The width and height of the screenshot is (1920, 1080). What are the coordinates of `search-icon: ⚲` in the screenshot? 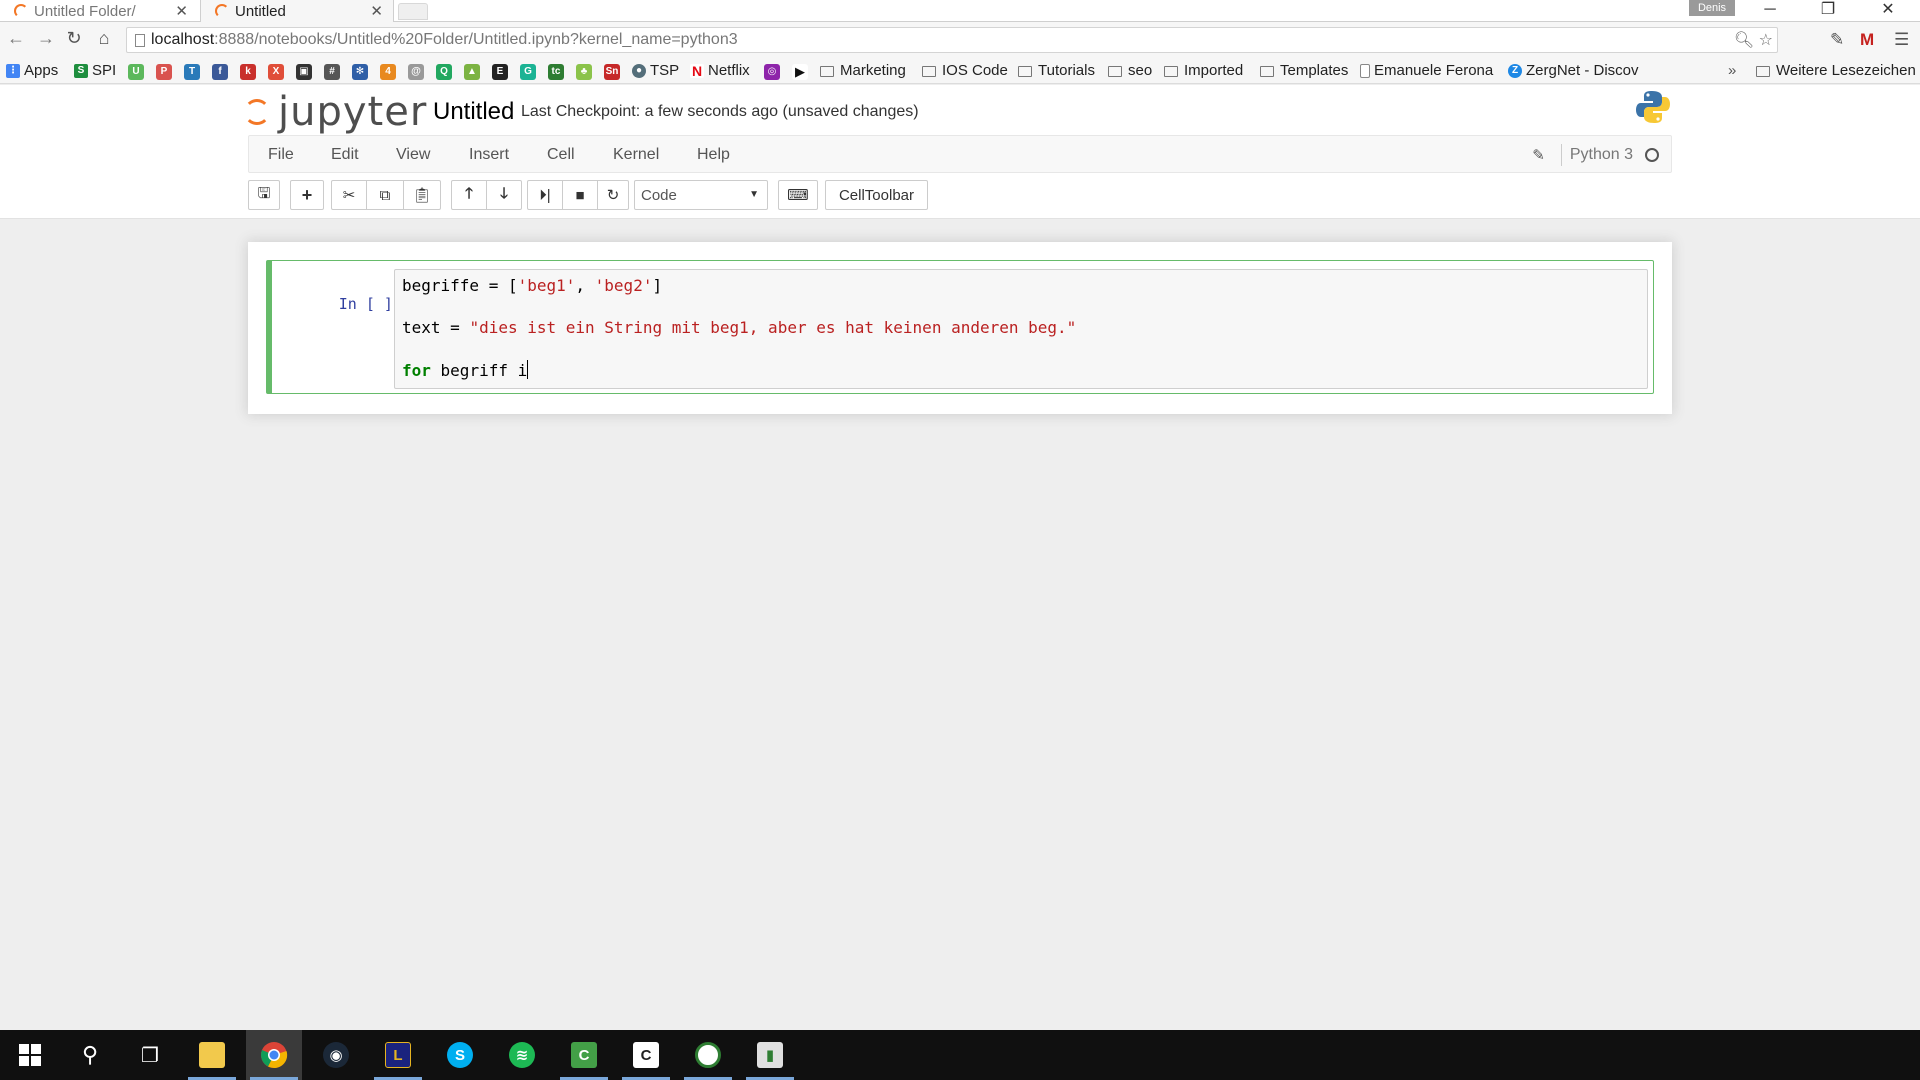 It's located at (90, 1055).